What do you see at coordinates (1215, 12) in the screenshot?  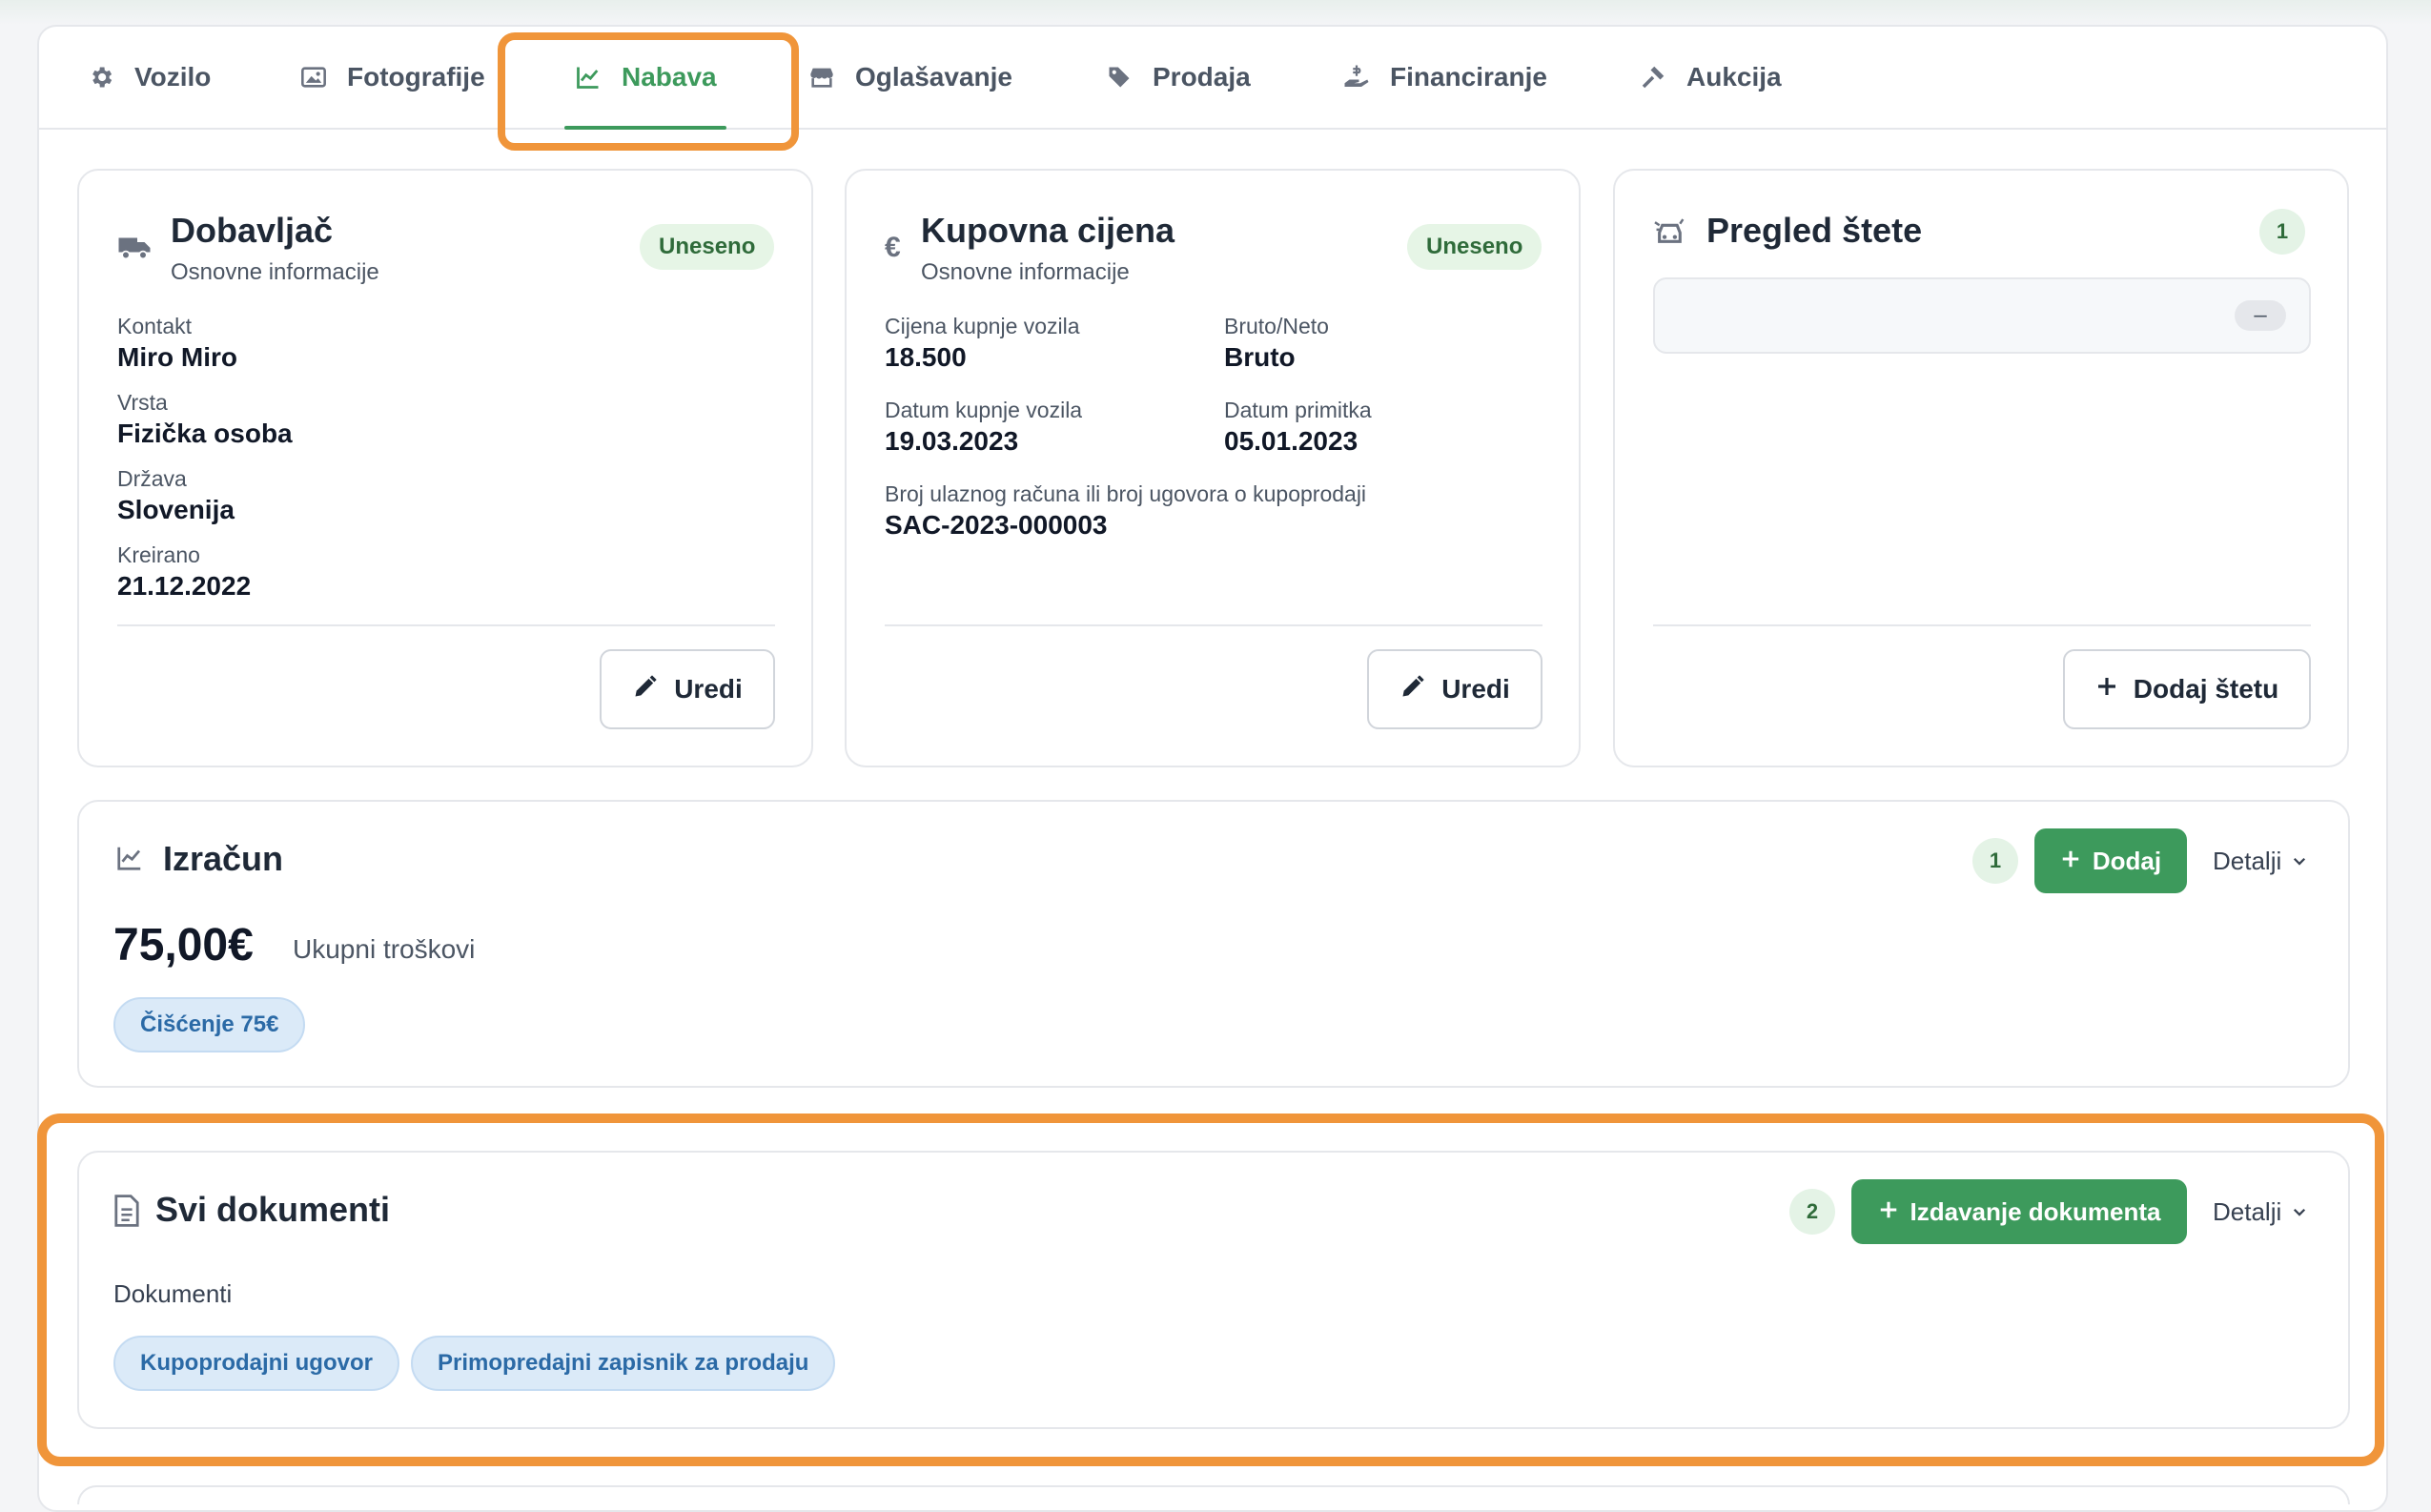 I see `top-gradient` at bounding box center [1215, 12].